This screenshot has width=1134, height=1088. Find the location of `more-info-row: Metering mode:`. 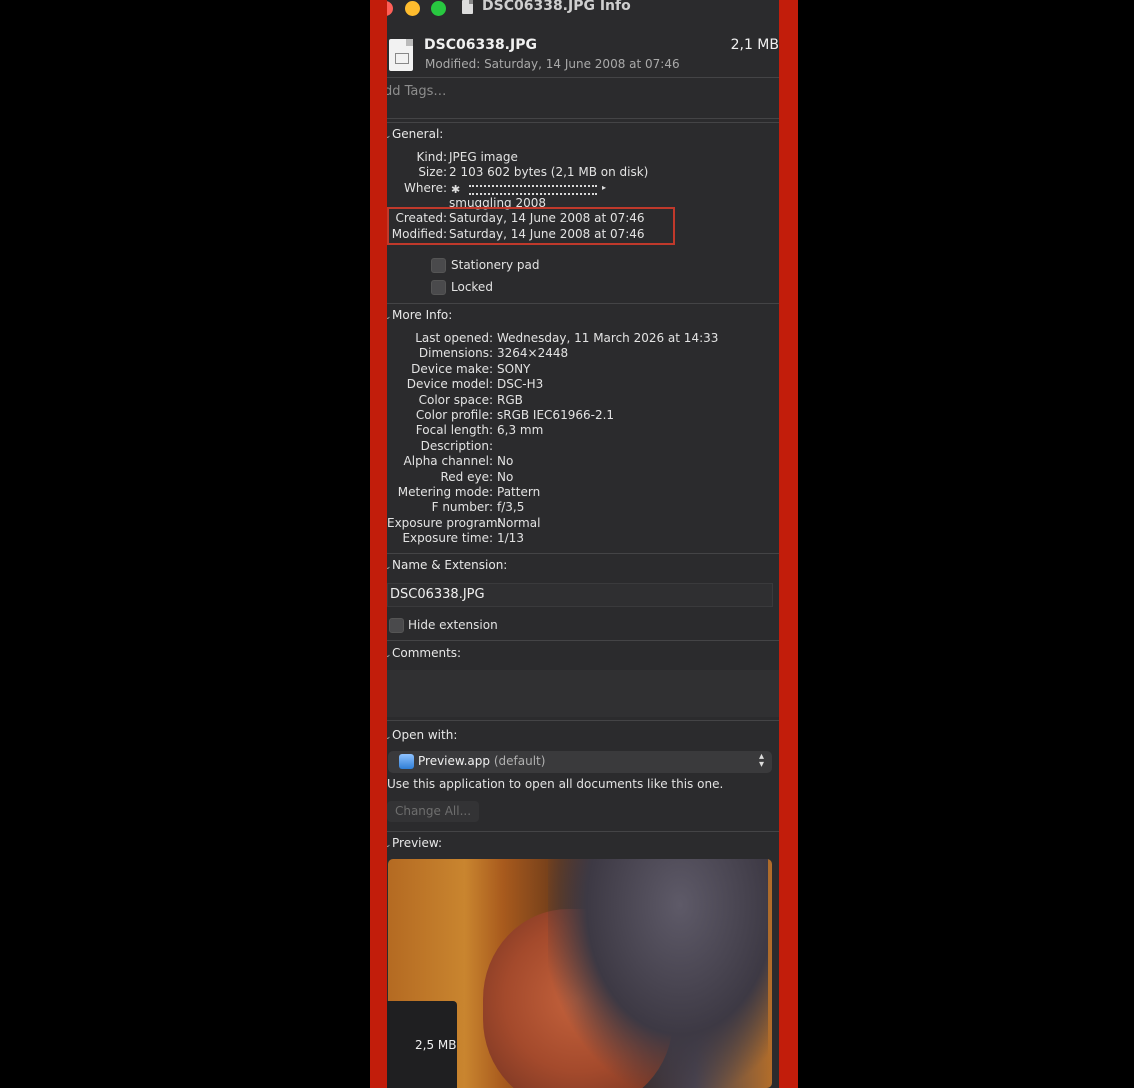

more-info-row: Metering mode: is located at coordinates (440, 492).